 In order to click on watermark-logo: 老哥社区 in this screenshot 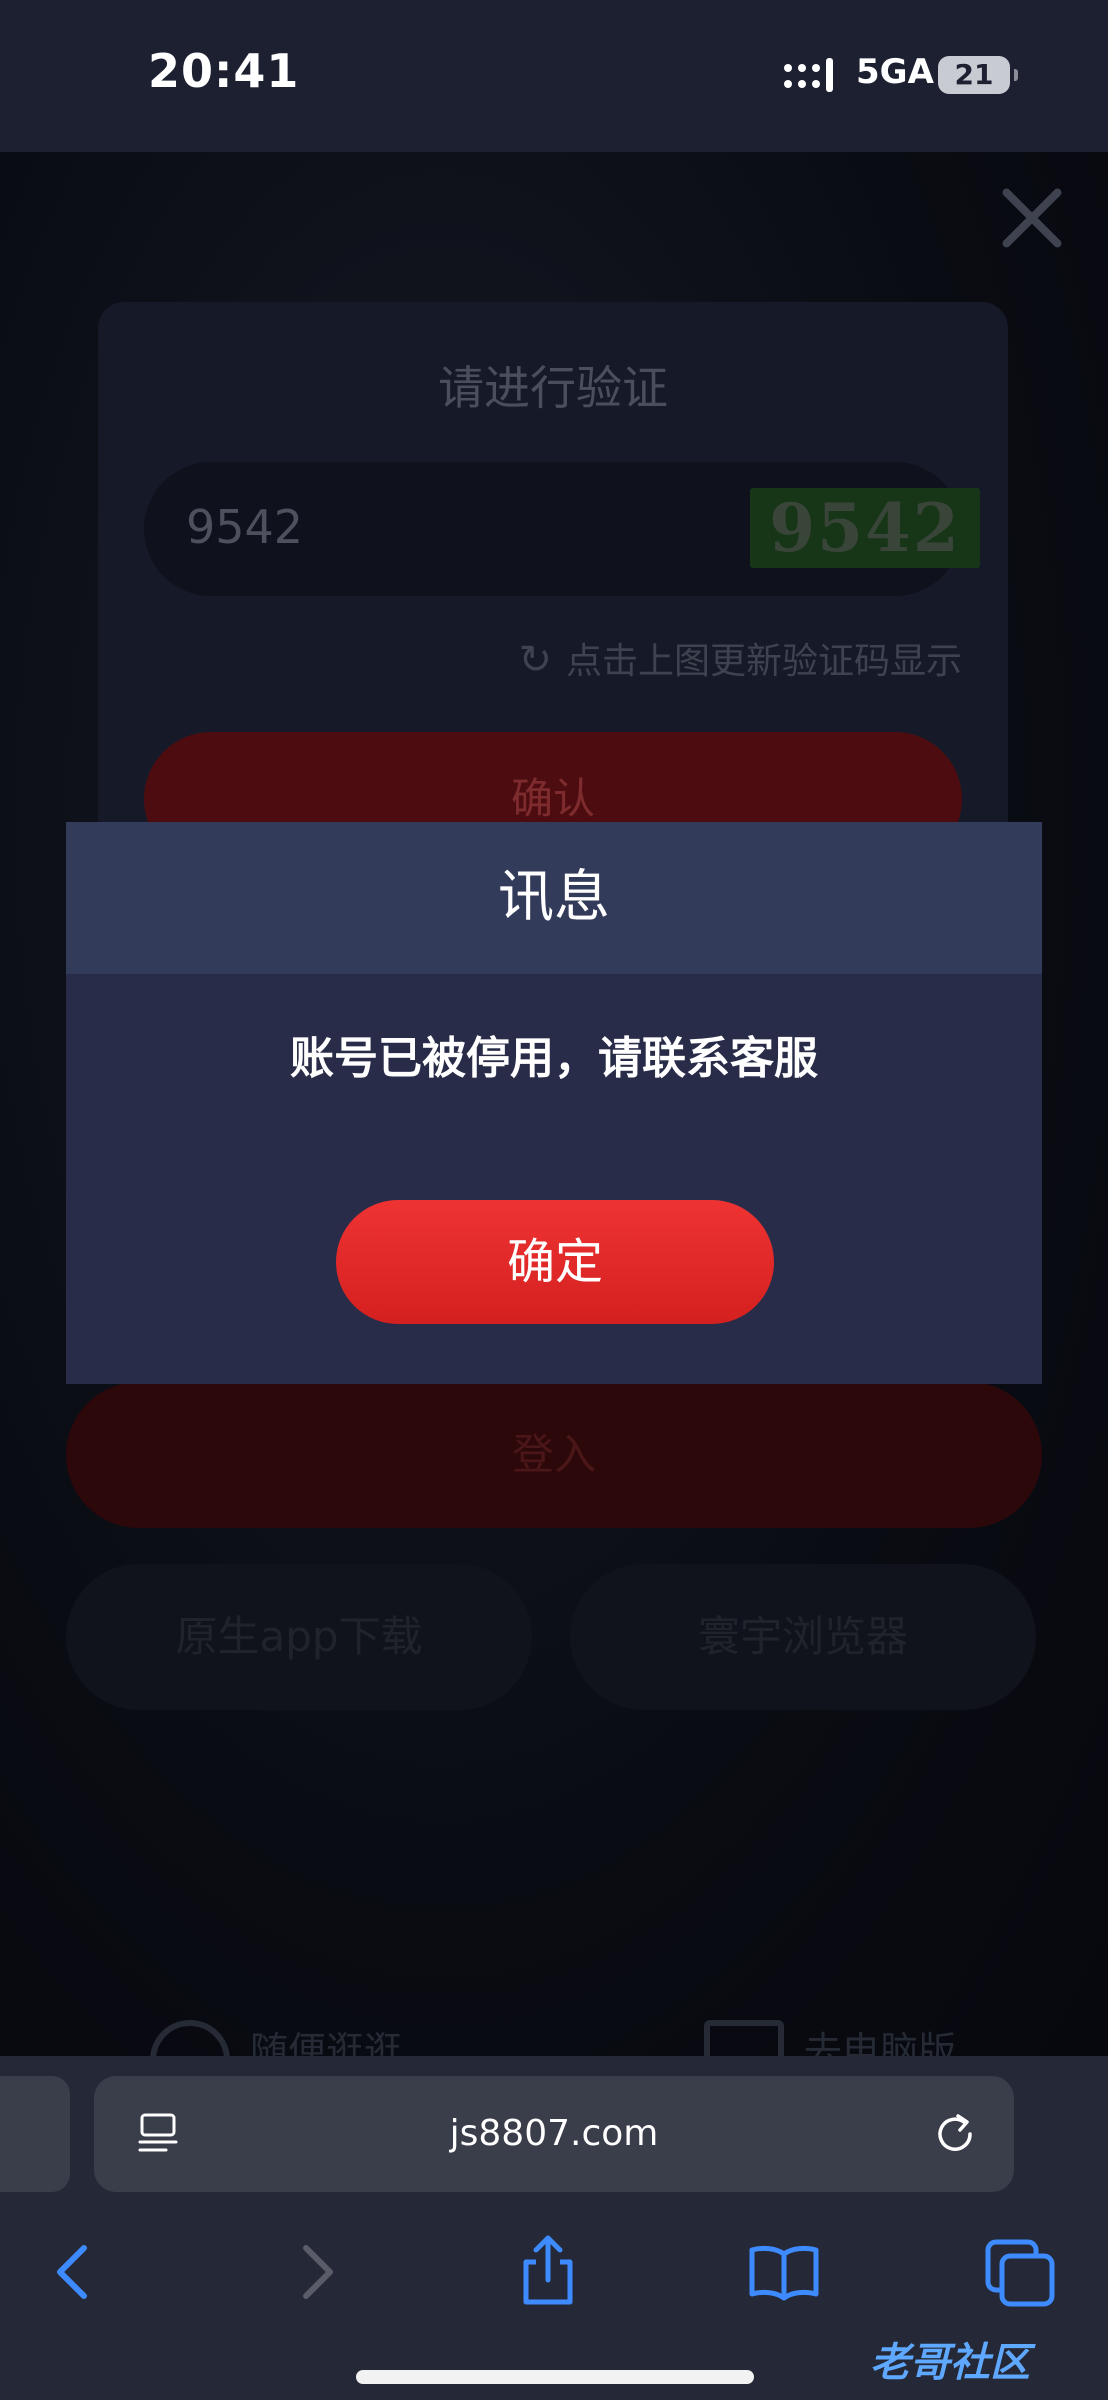, I will do `click(950, 2363)`.